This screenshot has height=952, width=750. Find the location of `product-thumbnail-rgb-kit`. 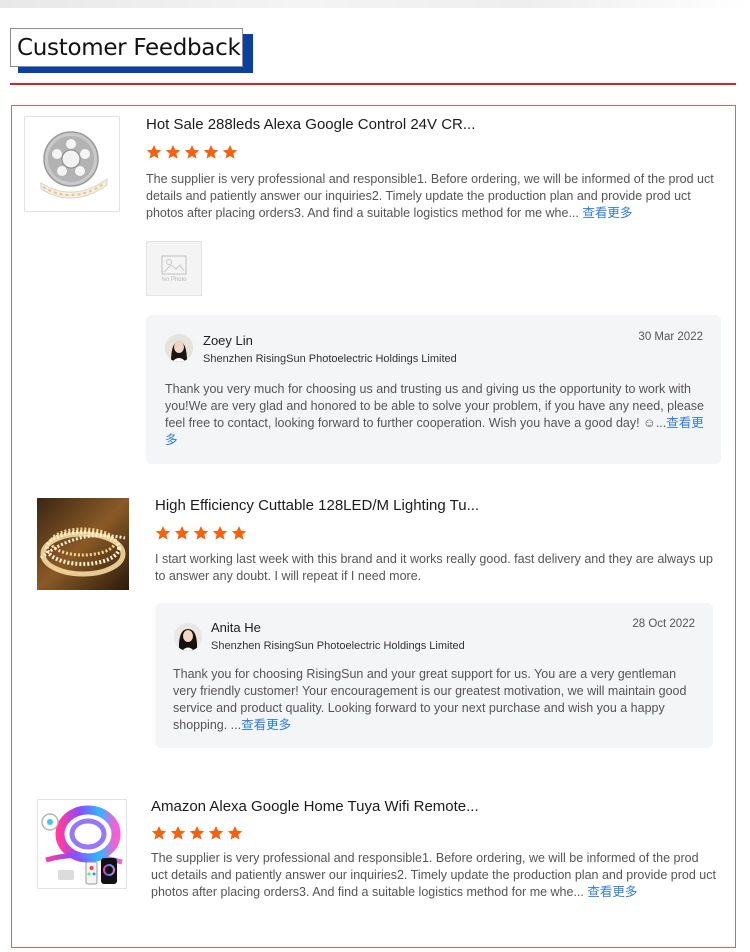

product-thumbnail-rgb-kit is located at coordinates (82, 844).